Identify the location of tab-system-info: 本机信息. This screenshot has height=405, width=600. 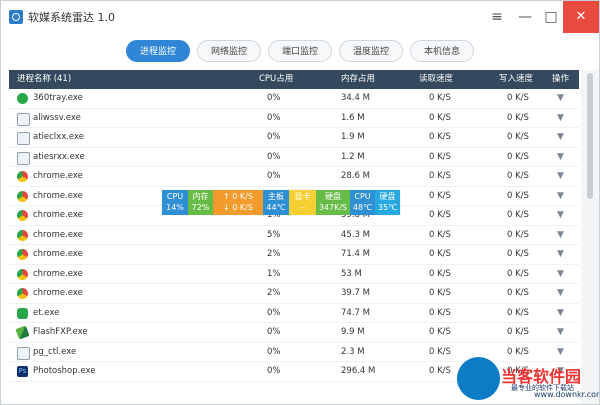
(442, 51).